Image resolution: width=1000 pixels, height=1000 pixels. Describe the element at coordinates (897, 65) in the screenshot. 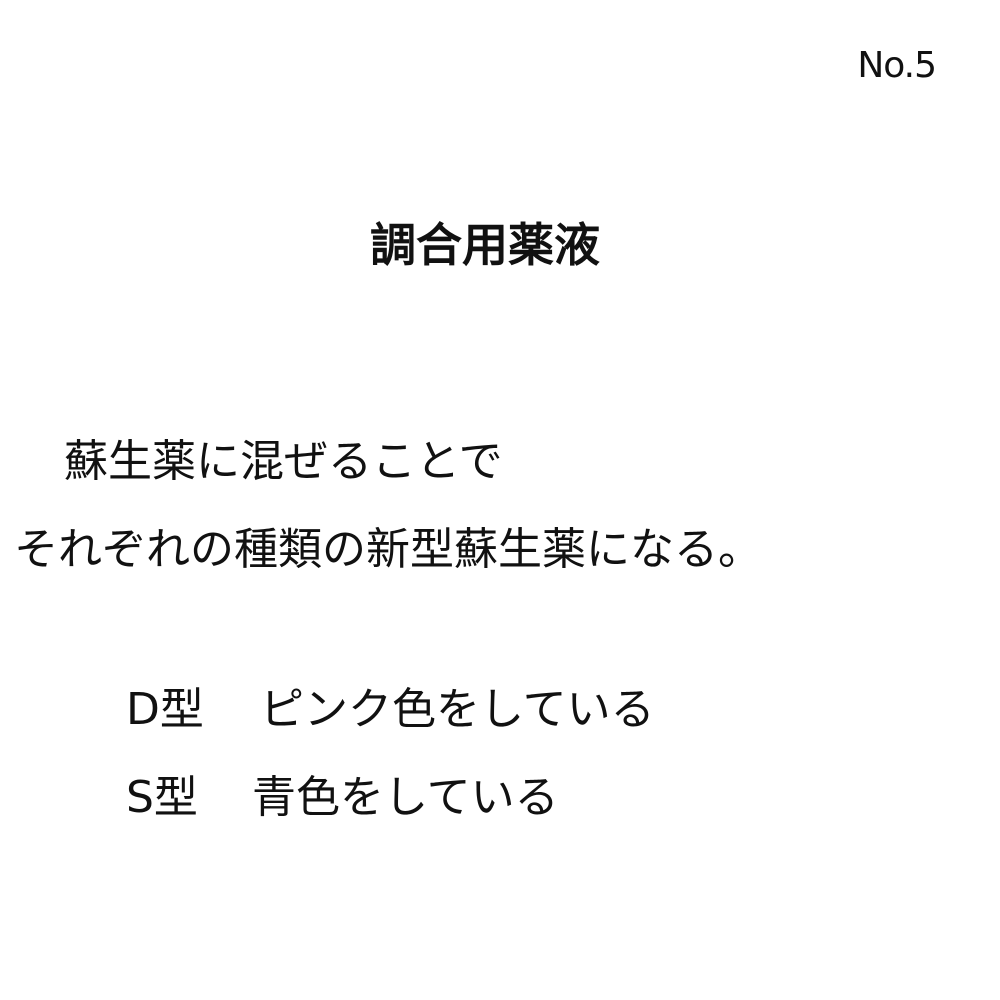

I see `page-number: No.5` at that location.